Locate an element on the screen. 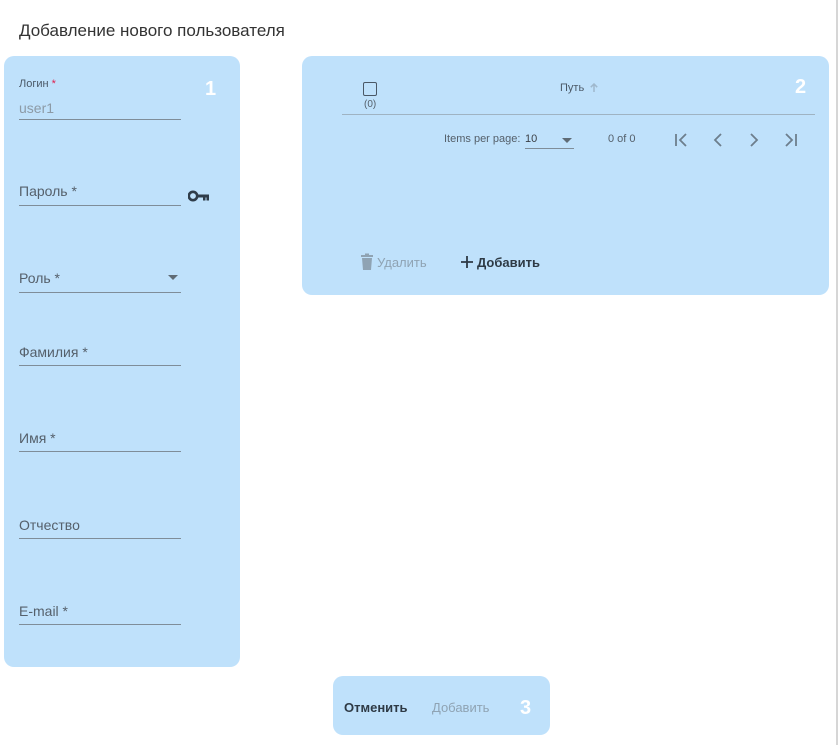  password-field: Пароль * is located at coordinates (100, 191).